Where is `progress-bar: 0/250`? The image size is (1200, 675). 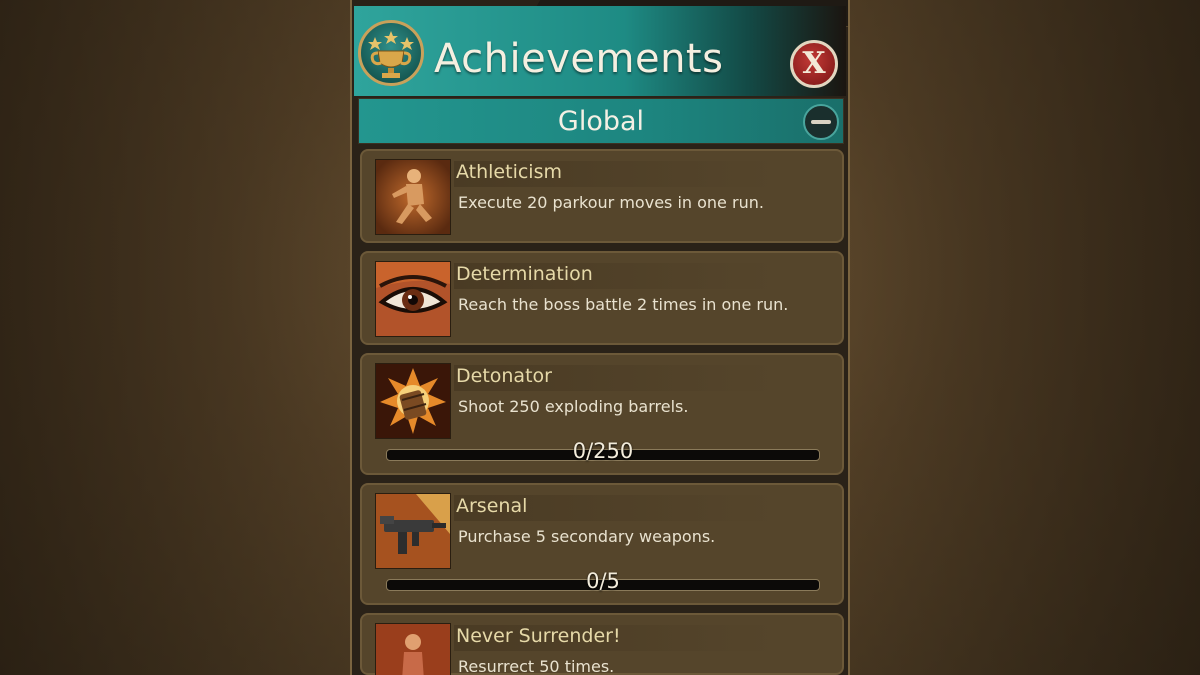
progress-bar: 0/250 is located at coordinates (603, 451).